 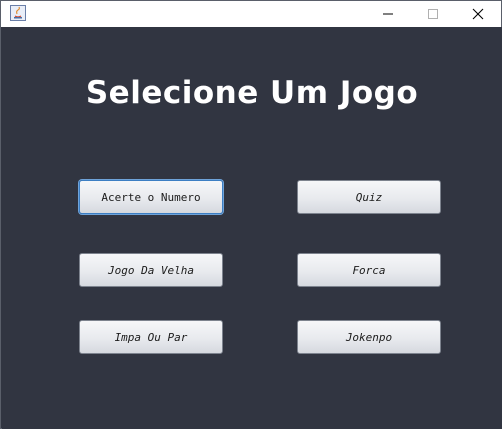 What do you see at coordinates (369, 197) in the screenshot?
I see `quiz-button: Quiz` at bounding box center [369, 197].